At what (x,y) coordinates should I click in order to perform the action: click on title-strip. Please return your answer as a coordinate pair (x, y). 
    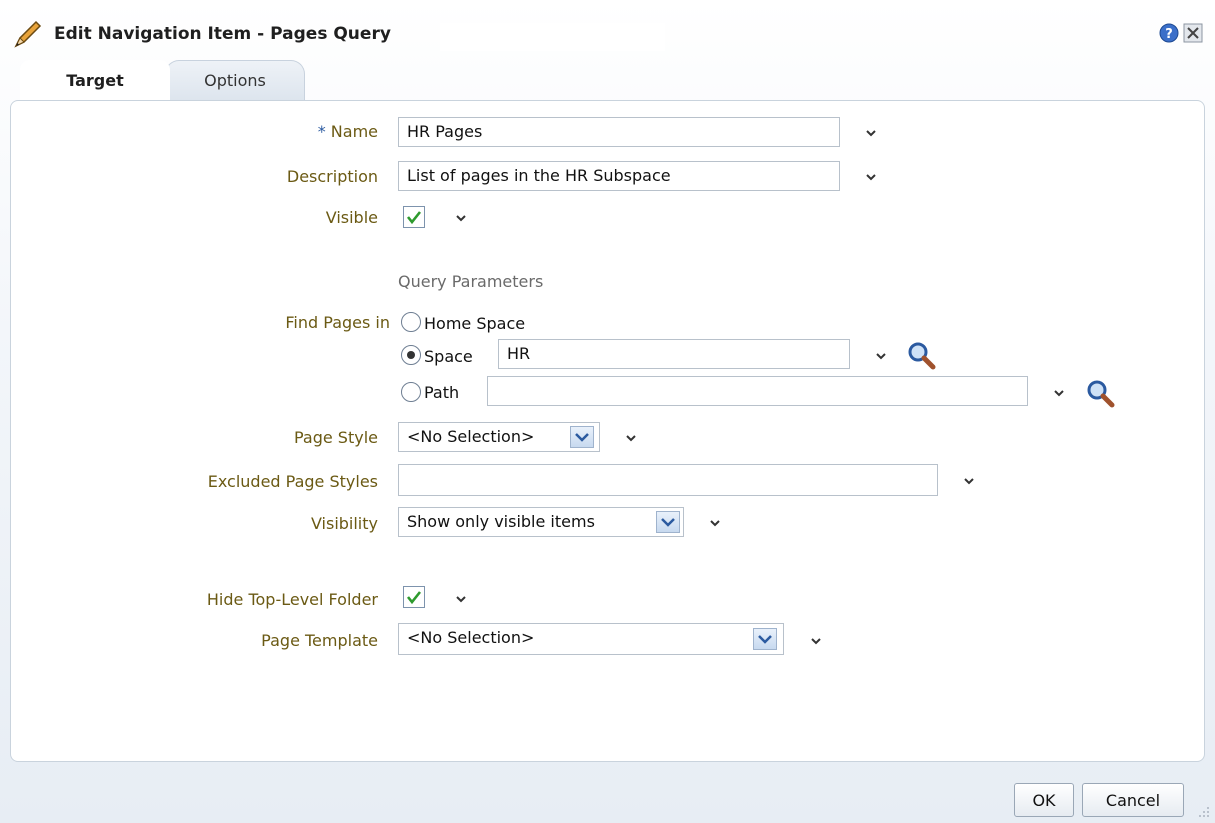
    Looking at the image, I should click on (552, 37).